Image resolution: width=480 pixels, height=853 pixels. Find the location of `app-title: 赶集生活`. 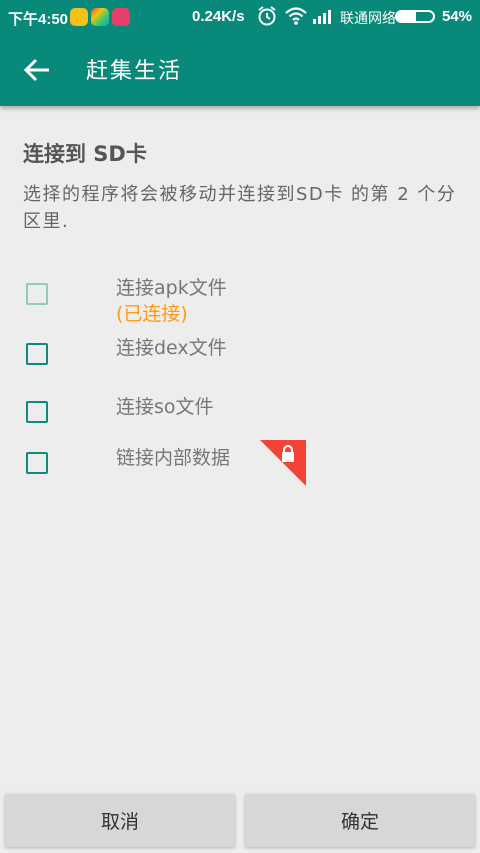

app-title: 赶集生活 is located at coordinates (134, 71).